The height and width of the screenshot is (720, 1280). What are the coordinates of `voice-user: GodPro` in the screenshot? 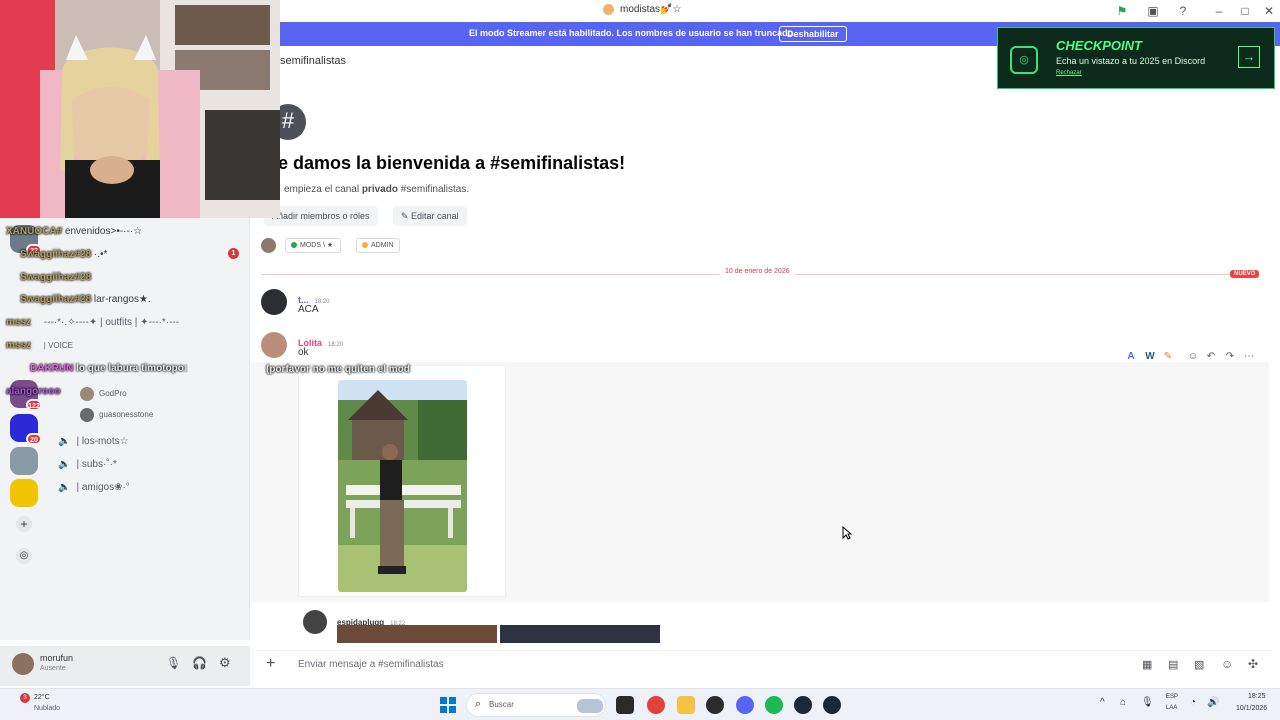 It's located at (113, 393).